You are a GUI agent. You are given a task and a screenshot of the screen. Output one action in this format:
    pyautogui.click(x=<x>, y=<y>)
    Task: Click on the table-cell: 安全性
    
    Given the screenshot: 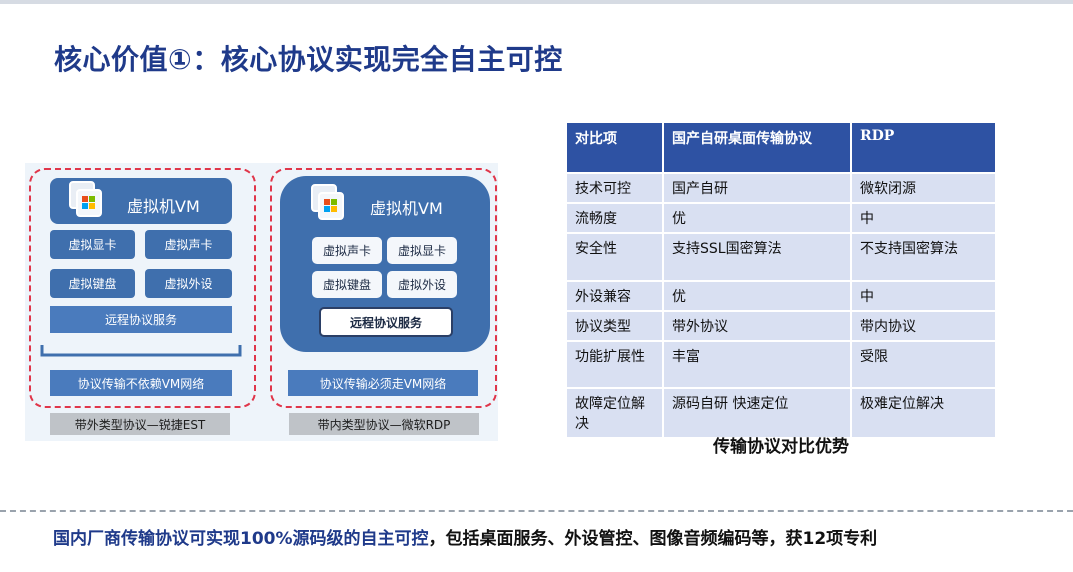 What is the action you would take?
    pyautogui.click(x=615, y=258)
    